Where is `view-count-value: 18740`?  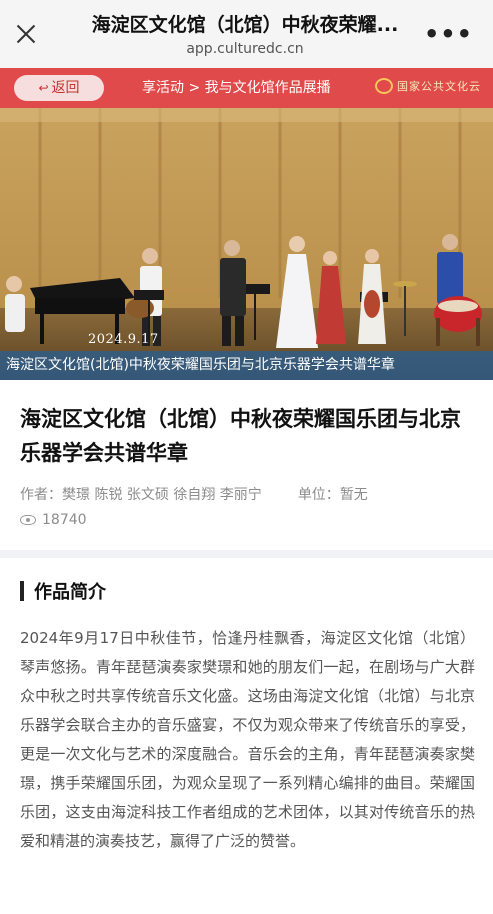
view-count-value: 18740 is located at coordinates (64, 520).